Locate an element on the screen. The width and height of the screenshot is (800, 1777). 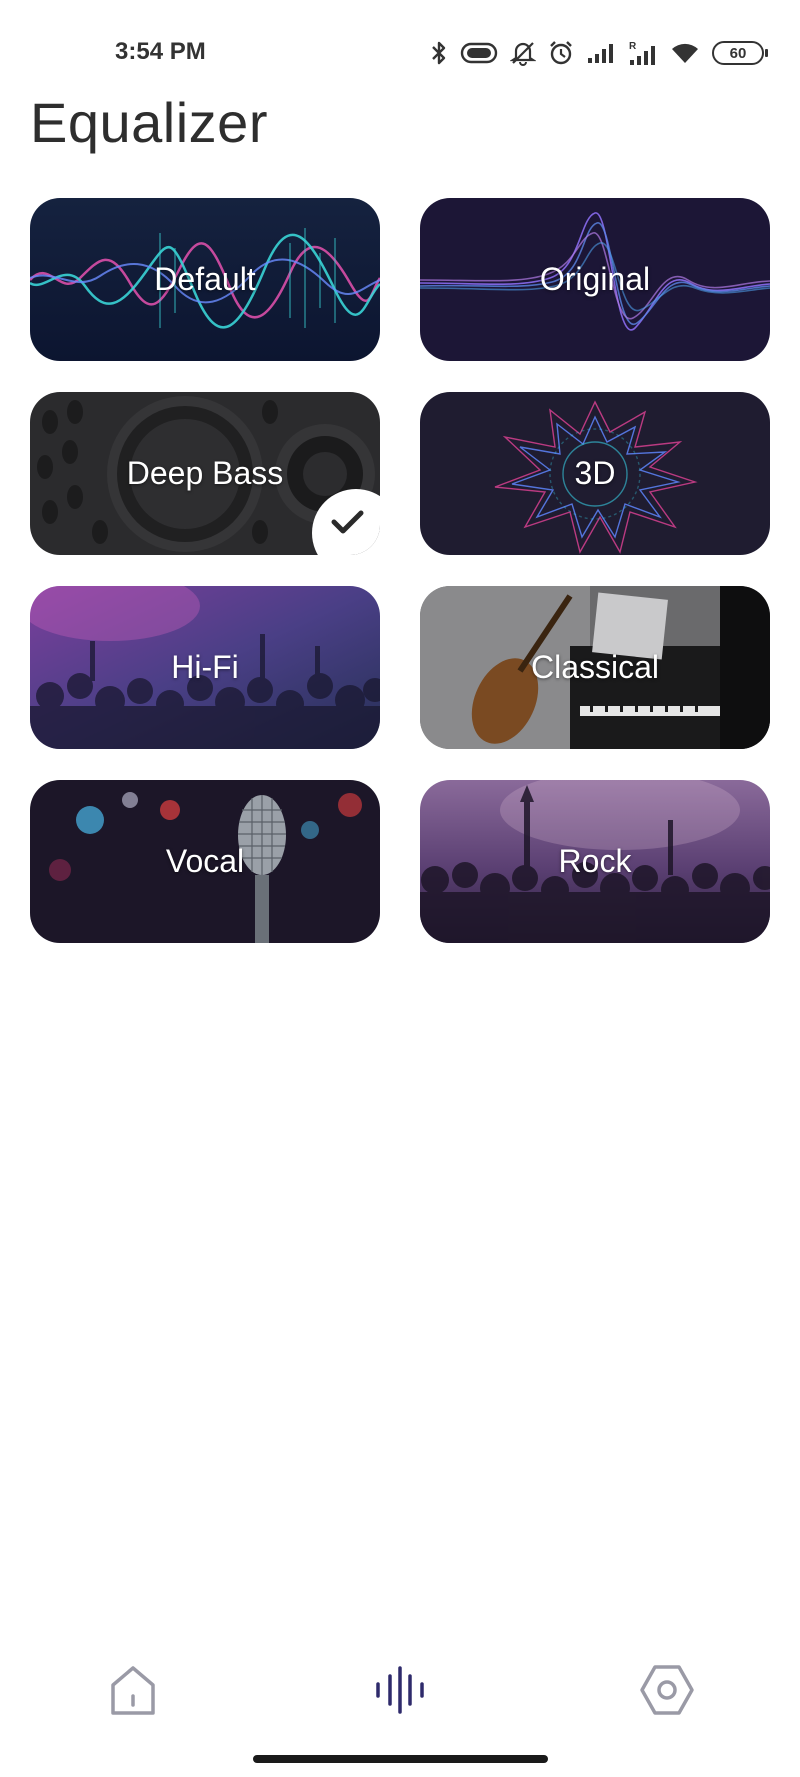
preset-card-deep-bass: Deep Bass is located at coordinates (205, 473).